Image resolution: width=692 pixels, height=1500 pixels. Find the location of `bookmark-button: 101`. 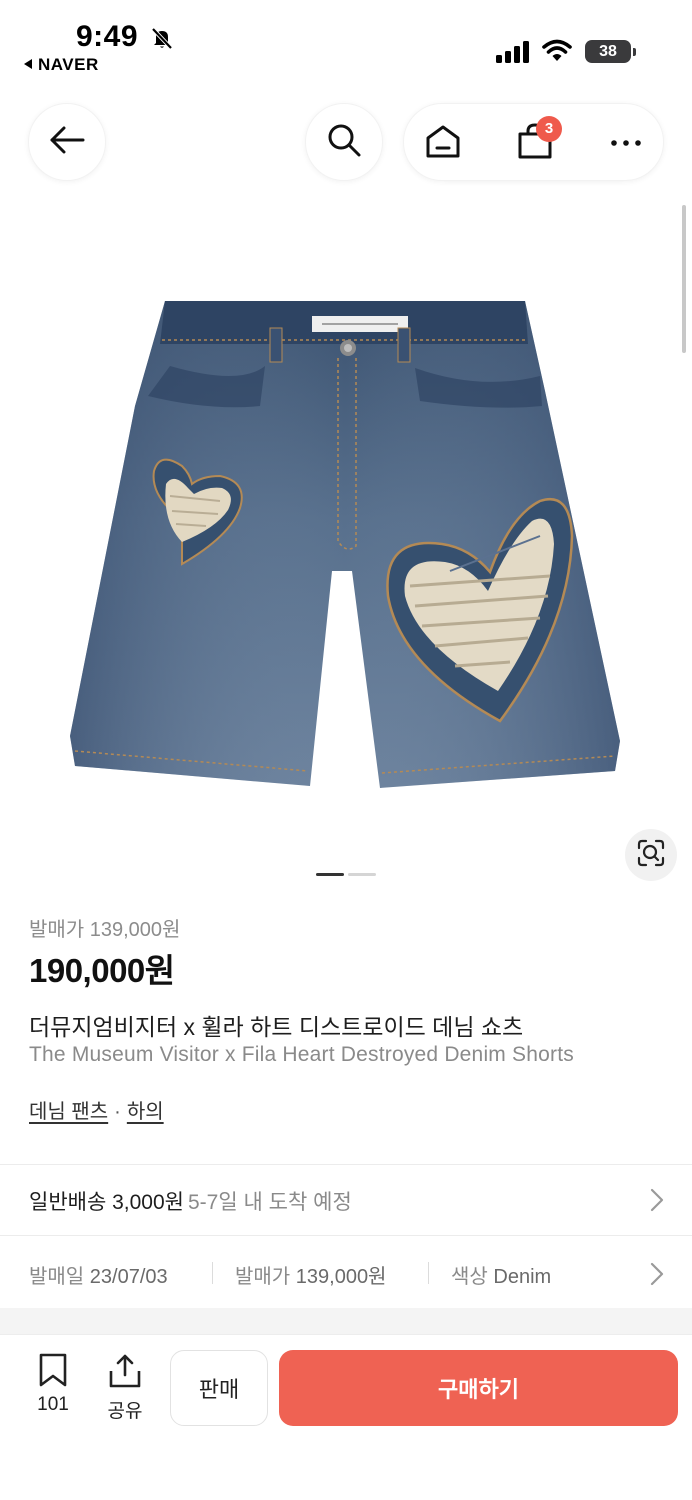

bookmark-button: 101 is located at coordinates (53, 1384).